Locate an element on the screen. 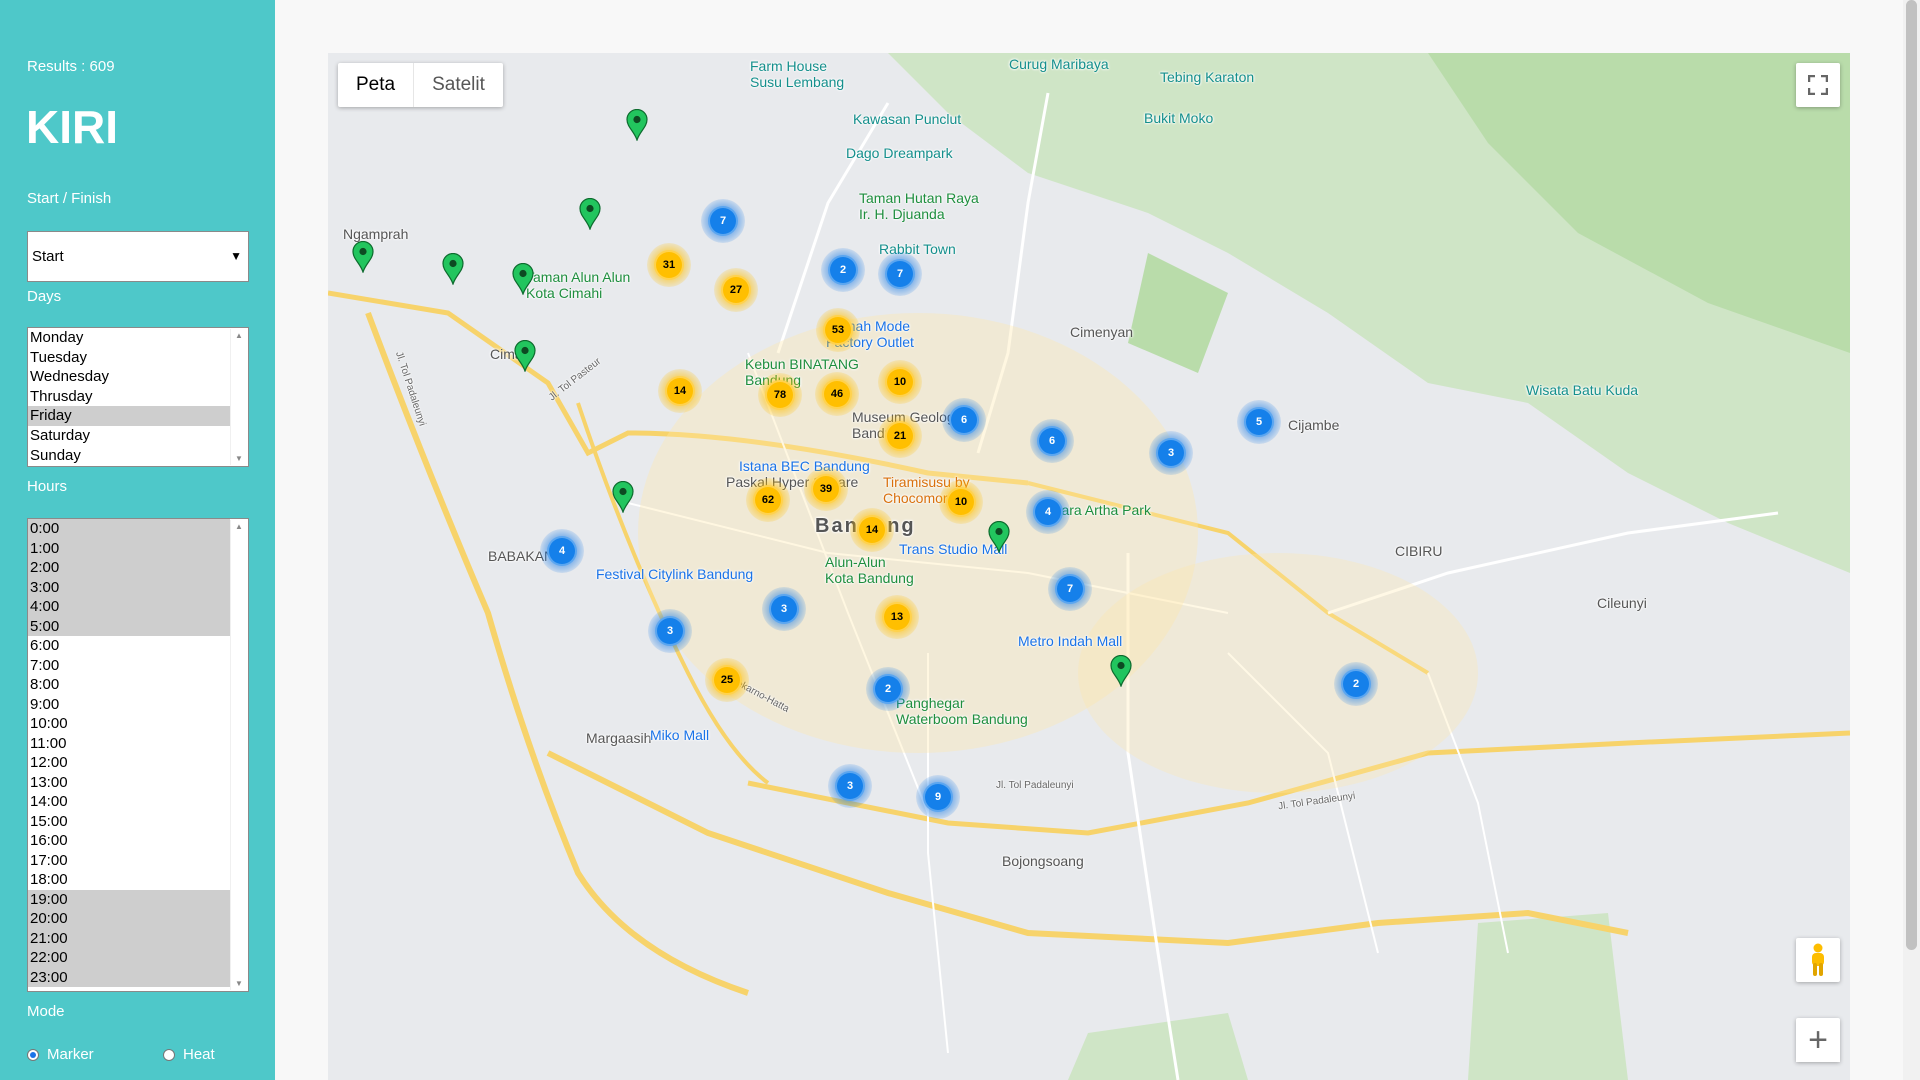  place-label: Tebing Karaton is located at coordinates (1207, 77).